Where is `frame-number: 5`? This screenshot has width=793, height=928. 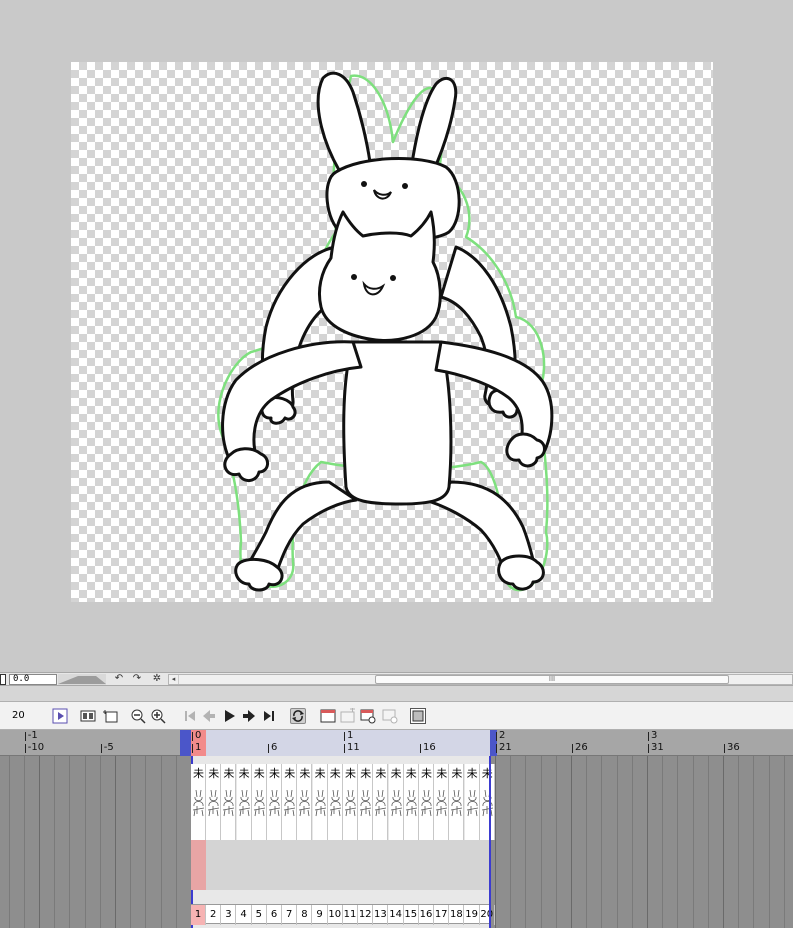 frame-number: 5 is located at coordinates (259, 915).